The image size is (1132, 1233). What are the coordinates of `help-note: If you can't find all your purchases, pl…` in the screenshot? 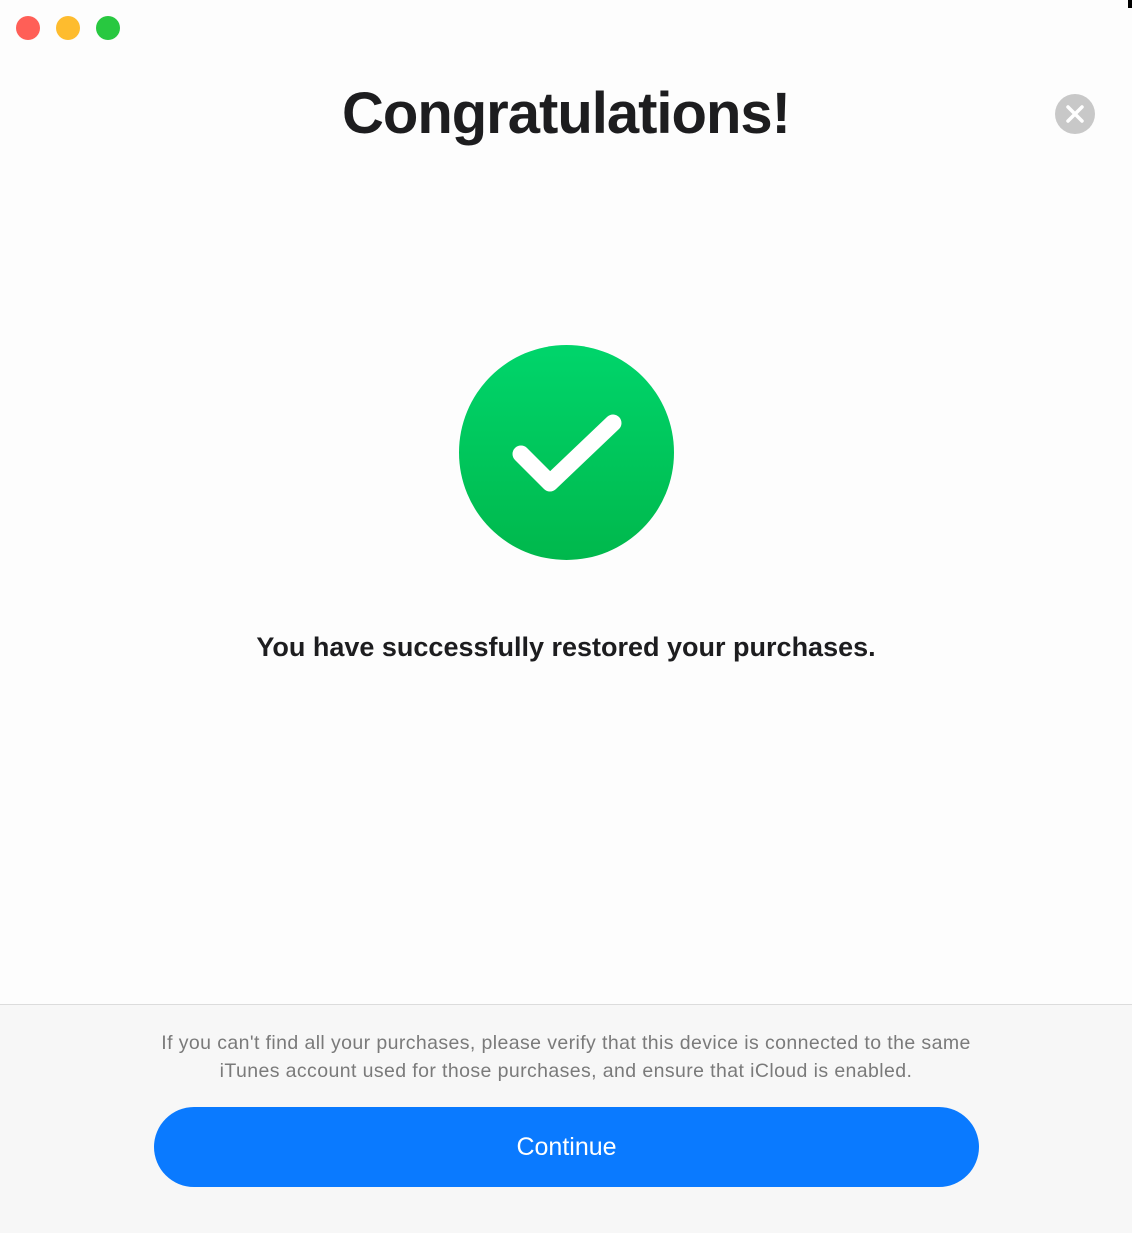 It's located at (566, 1057).